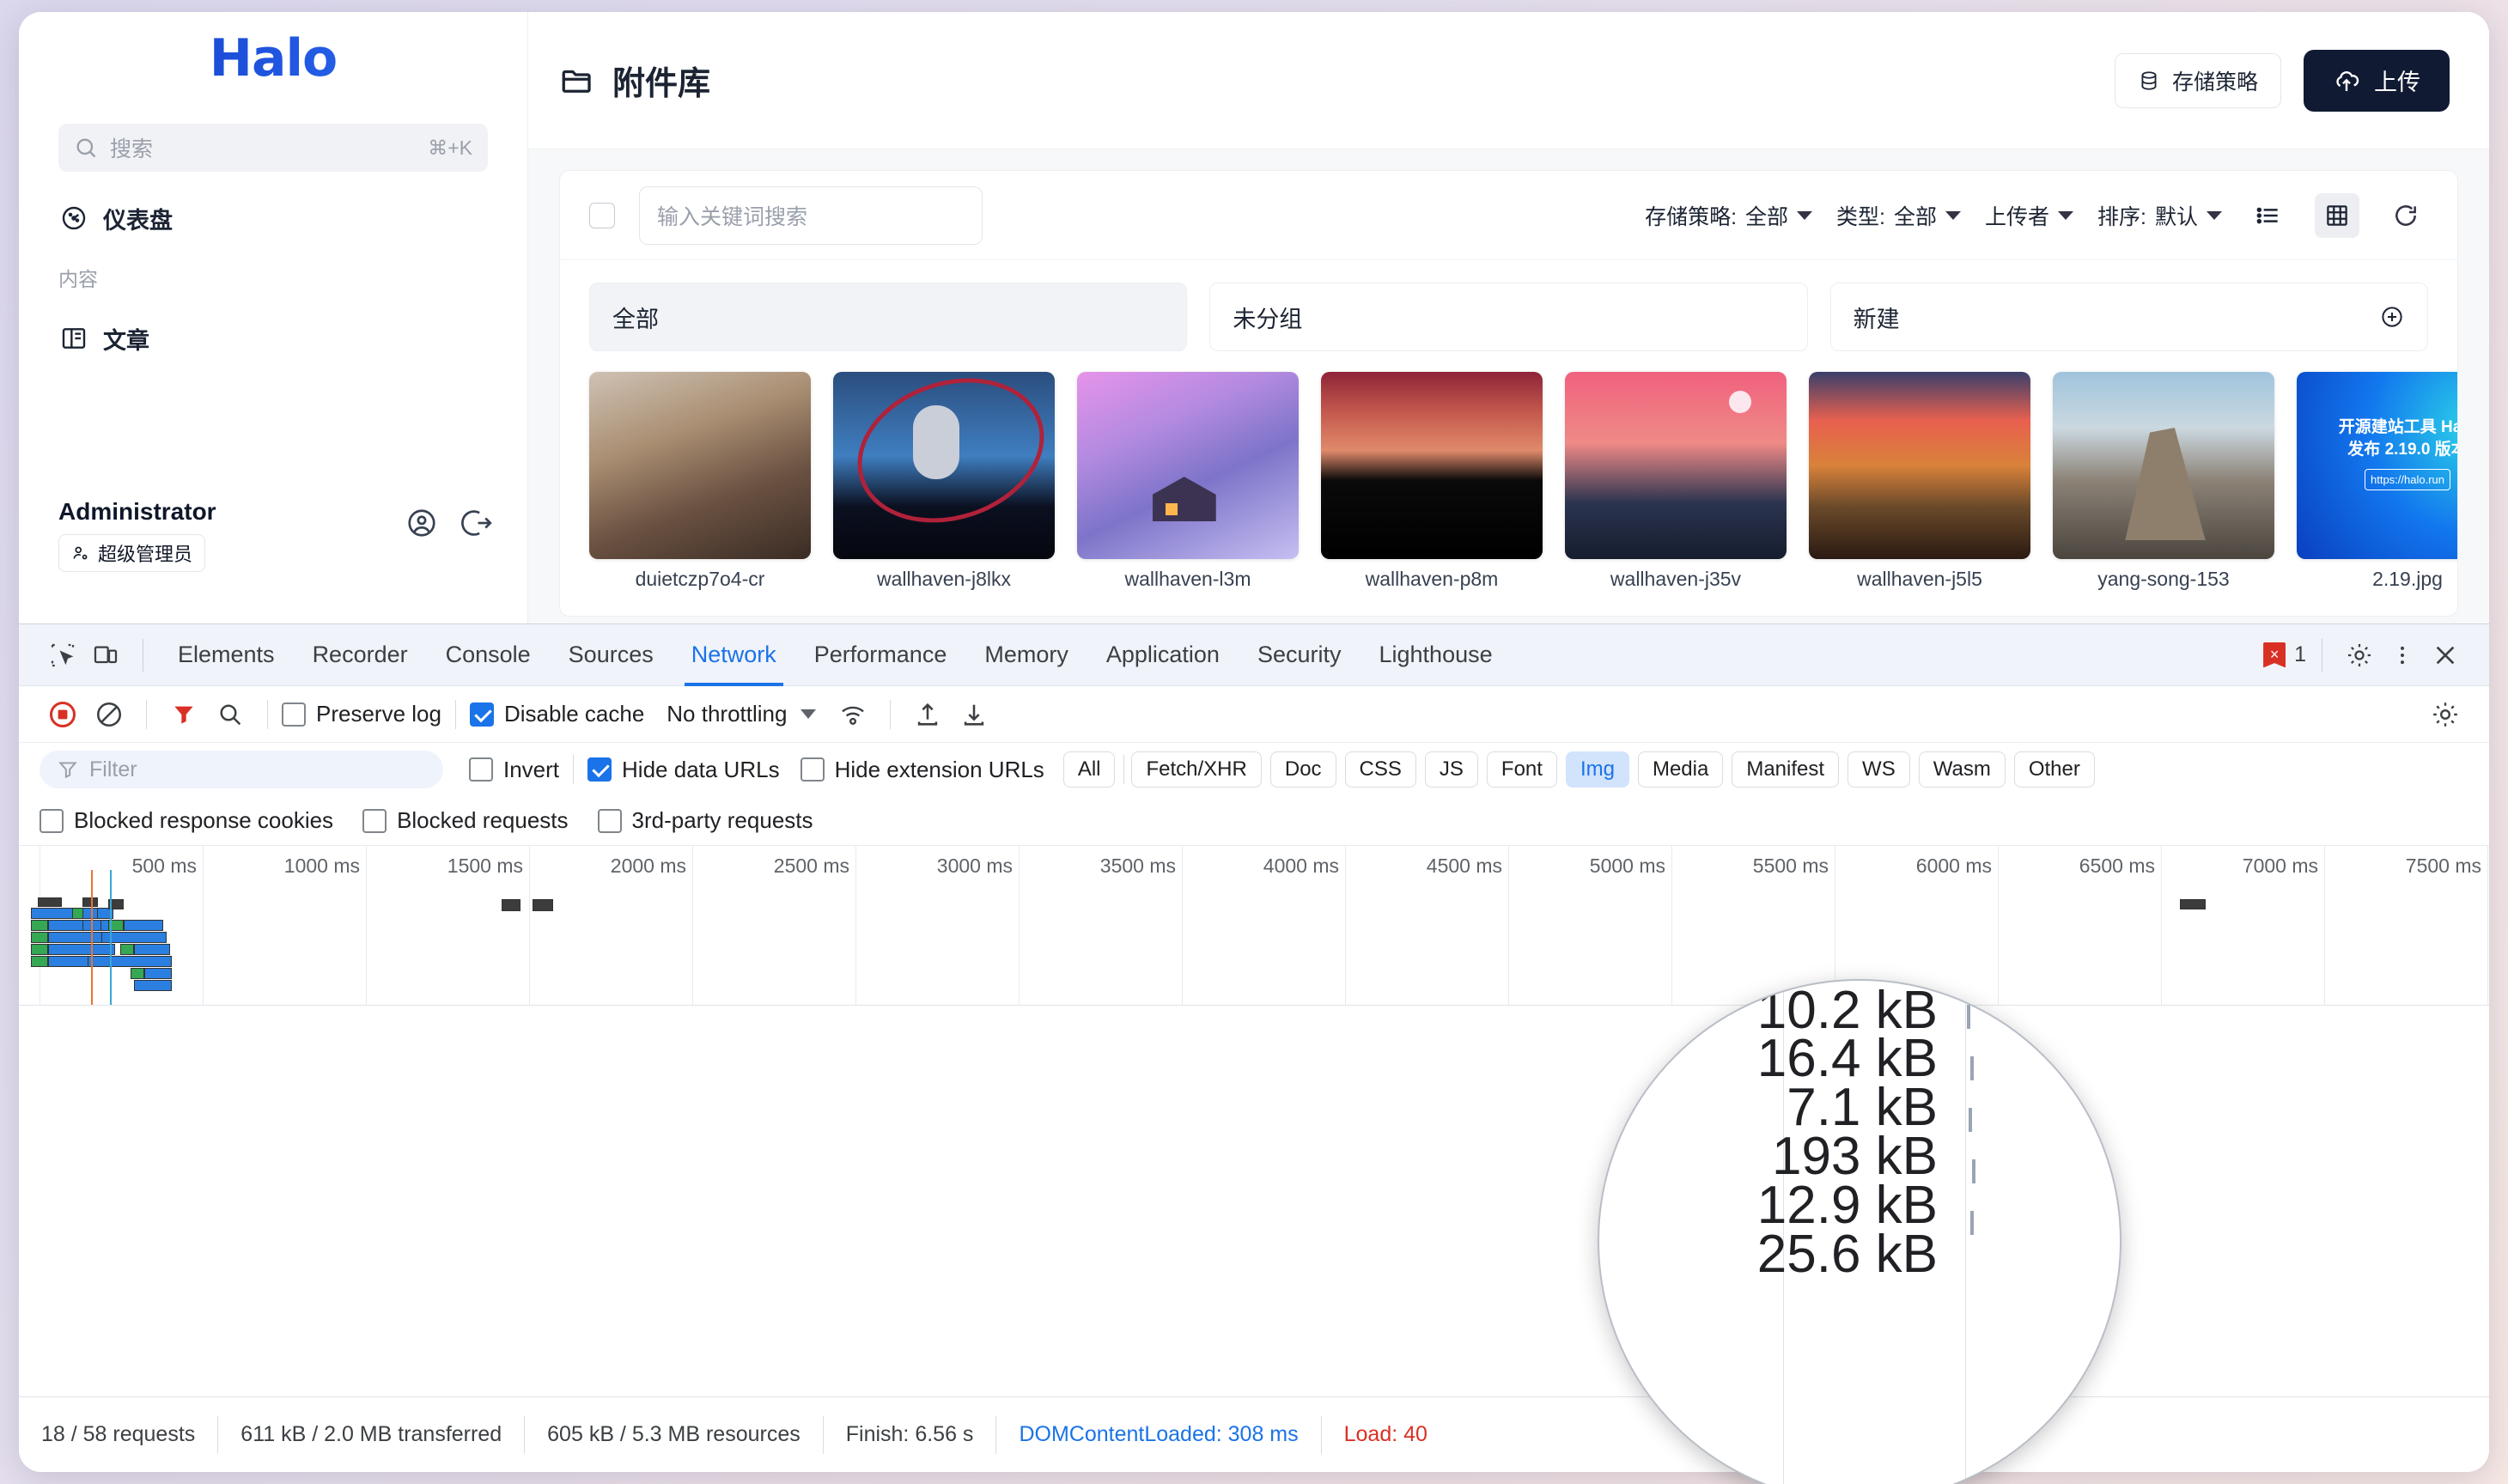 This screenshot has width=2508, height=1484. I want to click on group-tab-all: 全部, so click(888, 317).